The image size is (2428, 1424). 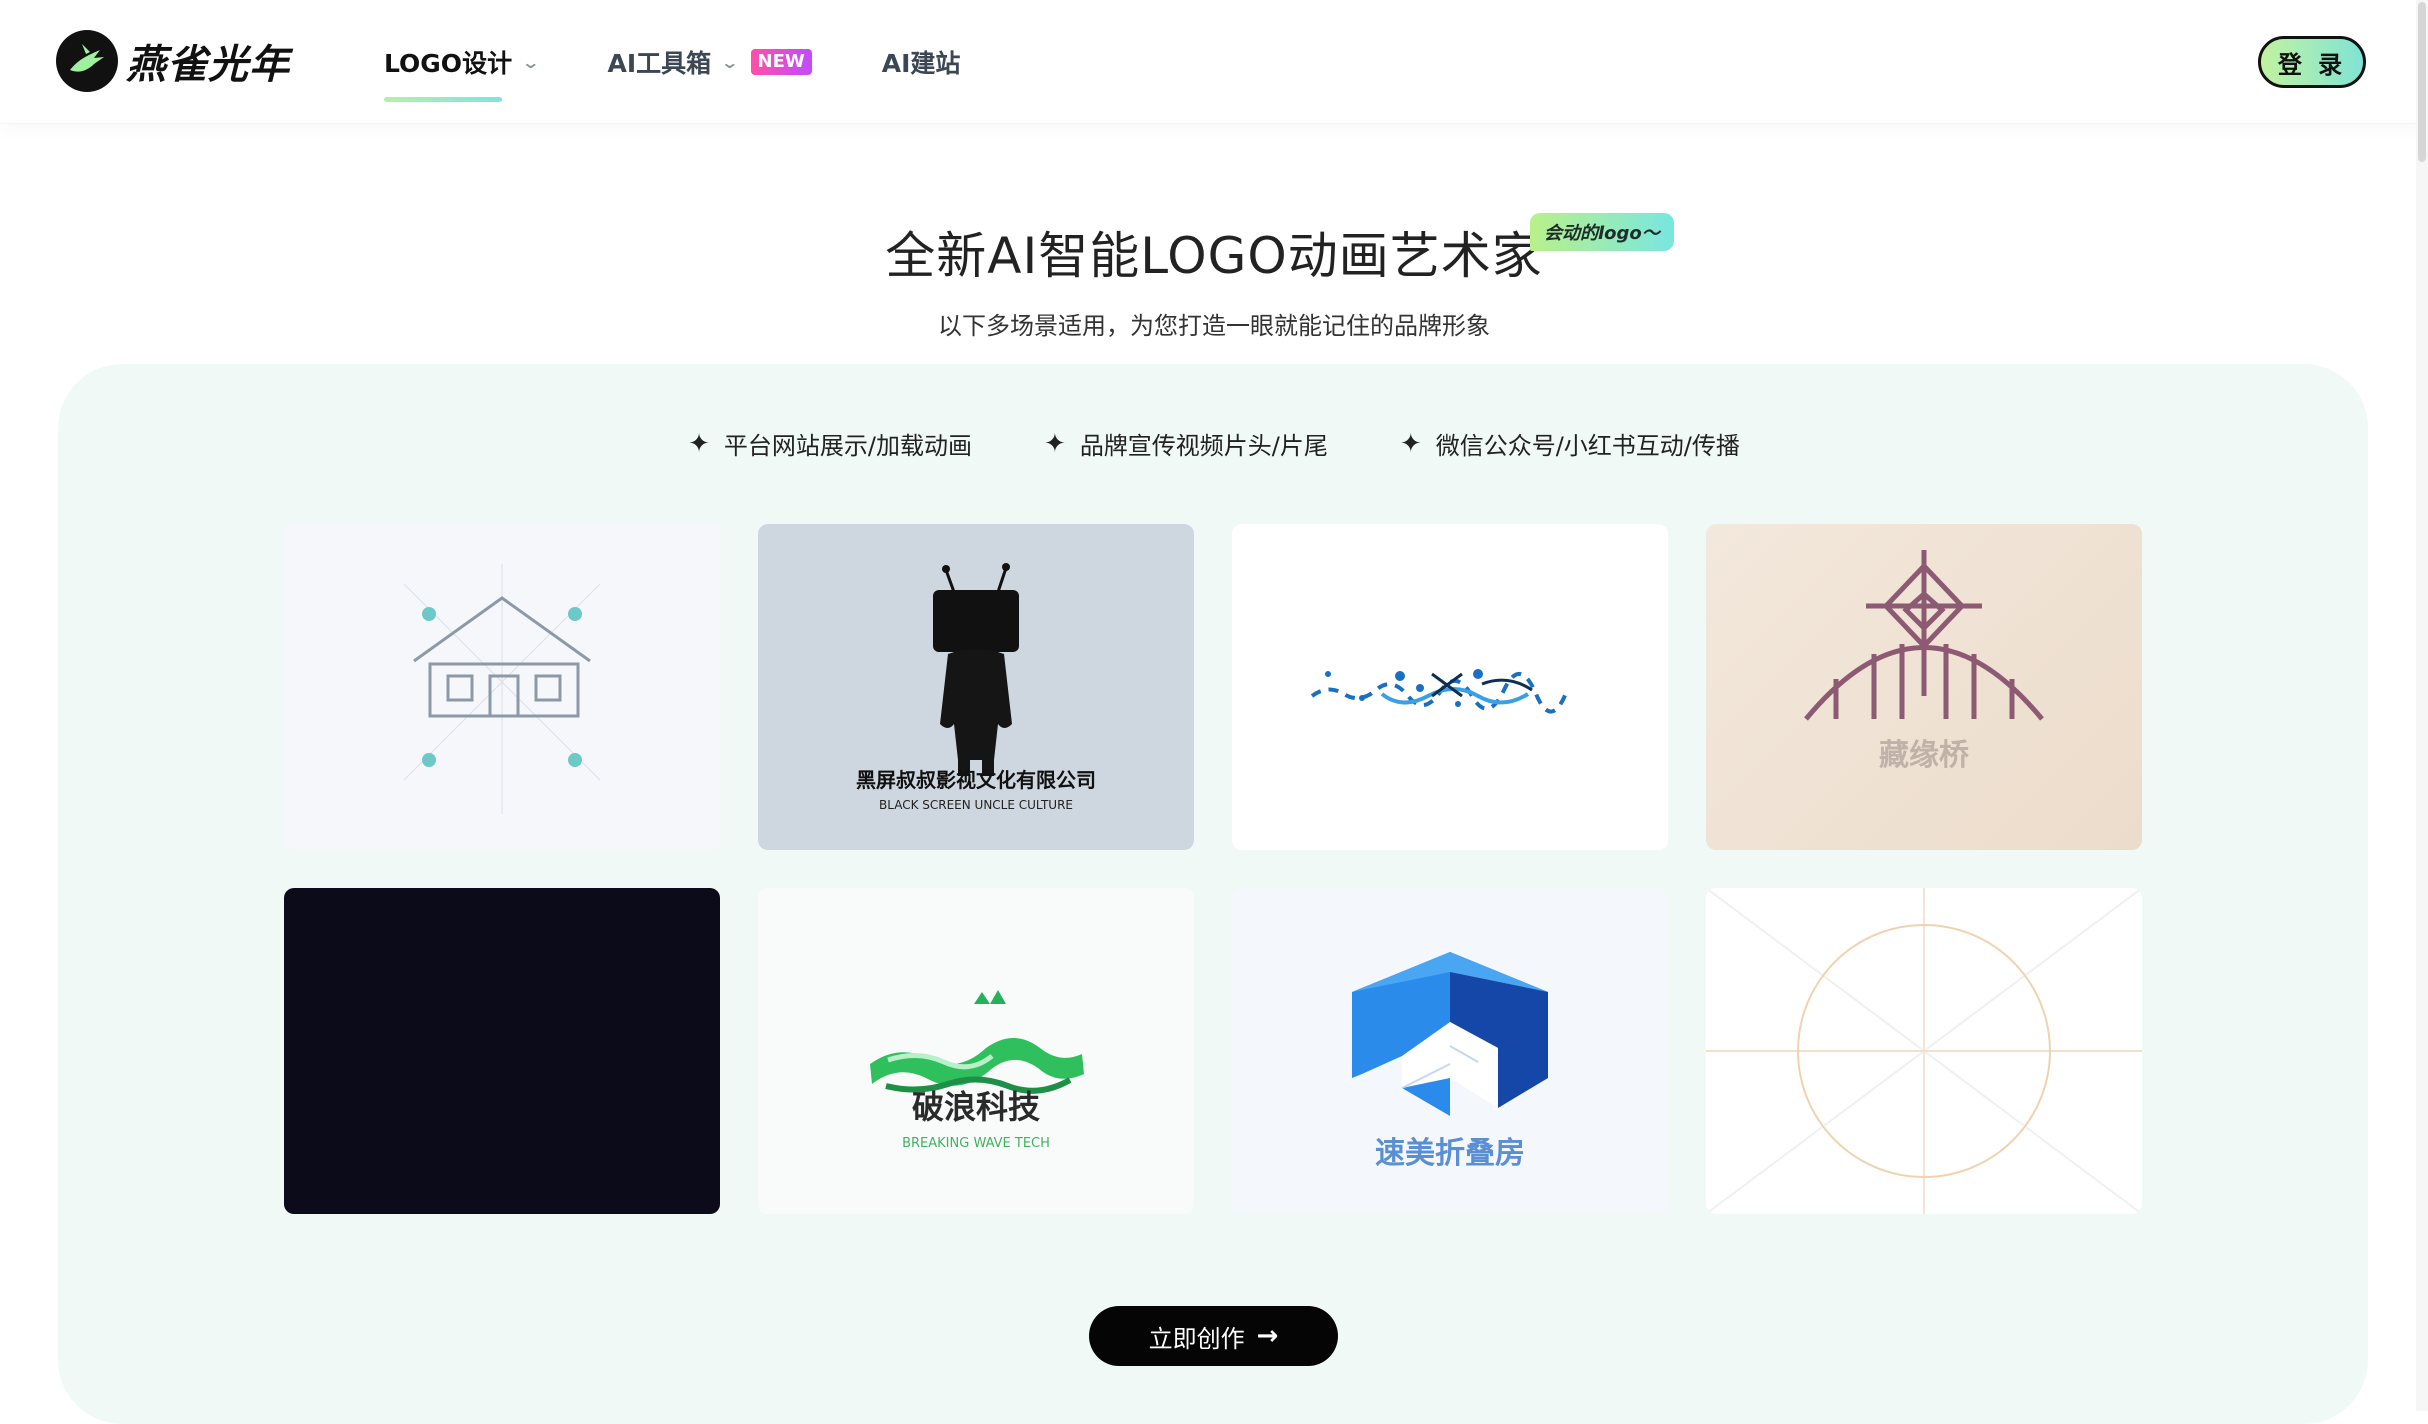 I want to click on feature-item: ✦ 微信公众号/小红书互动/传播, so click(x=1570, y=443).